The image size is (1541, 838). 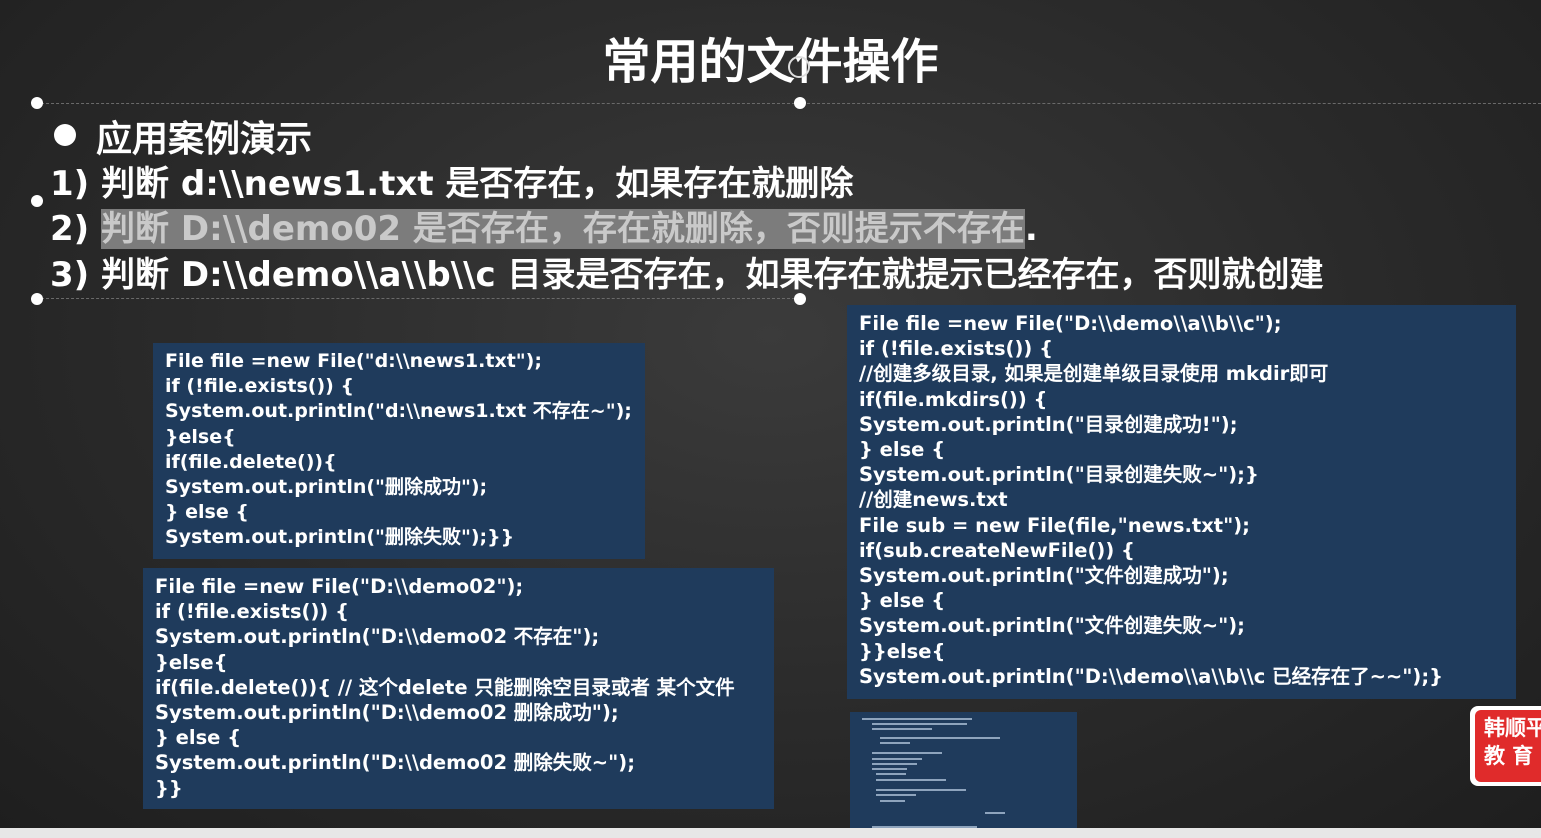 I want to click on code-line: System.out.println("目录创建失败~");}, so click(x=1059, y=475).